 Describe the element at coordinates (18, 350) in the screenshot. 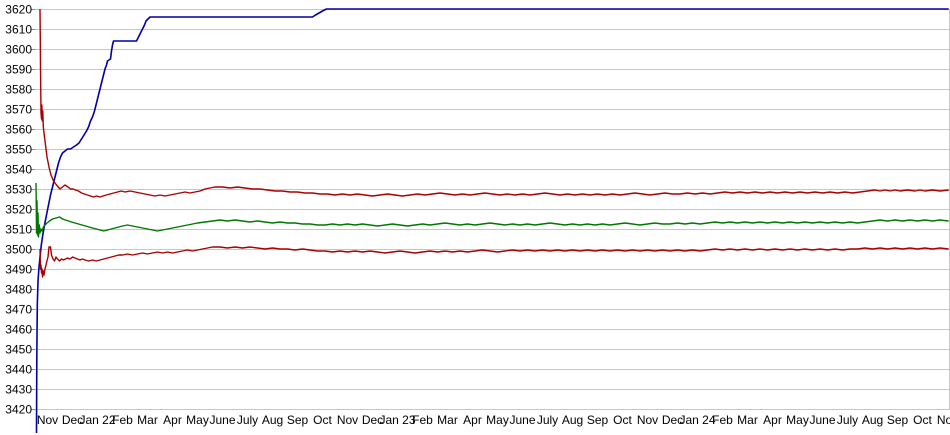

I see `y-tick-label: 3450` at that location.